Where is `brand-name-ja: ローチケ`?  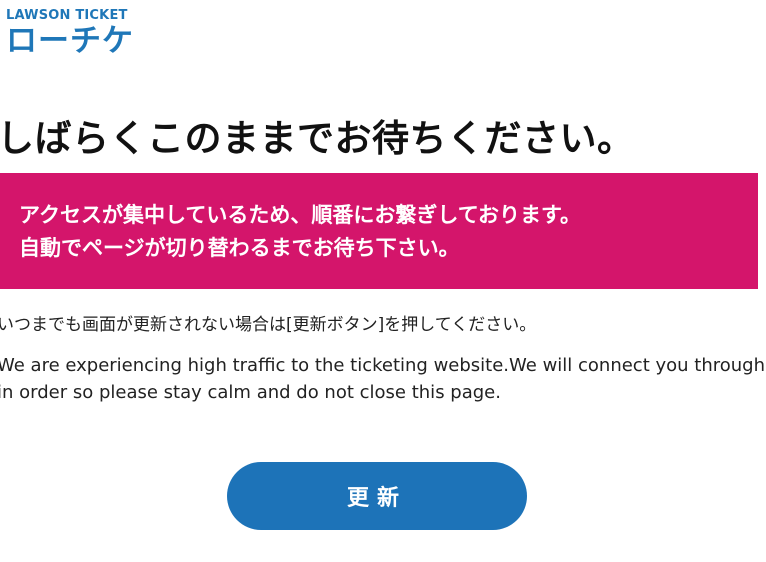
brand-name-ja: ローチケ is located at coordinates (70, 41).